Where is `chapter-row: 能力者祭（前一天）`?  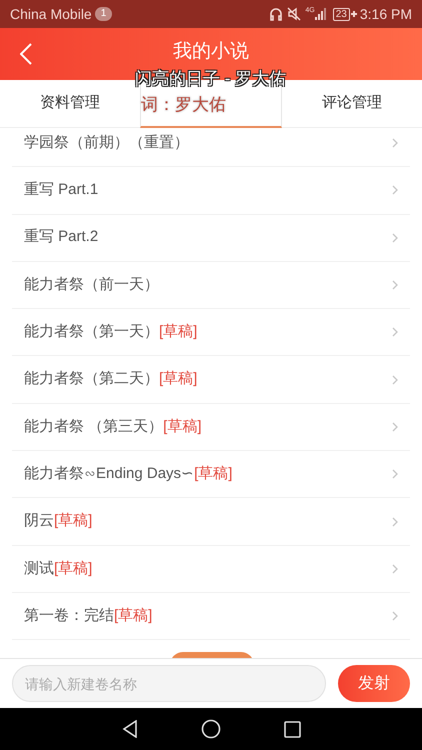
chapter-row: 能力者祭（前一天） is located at coordinates (211, 286).